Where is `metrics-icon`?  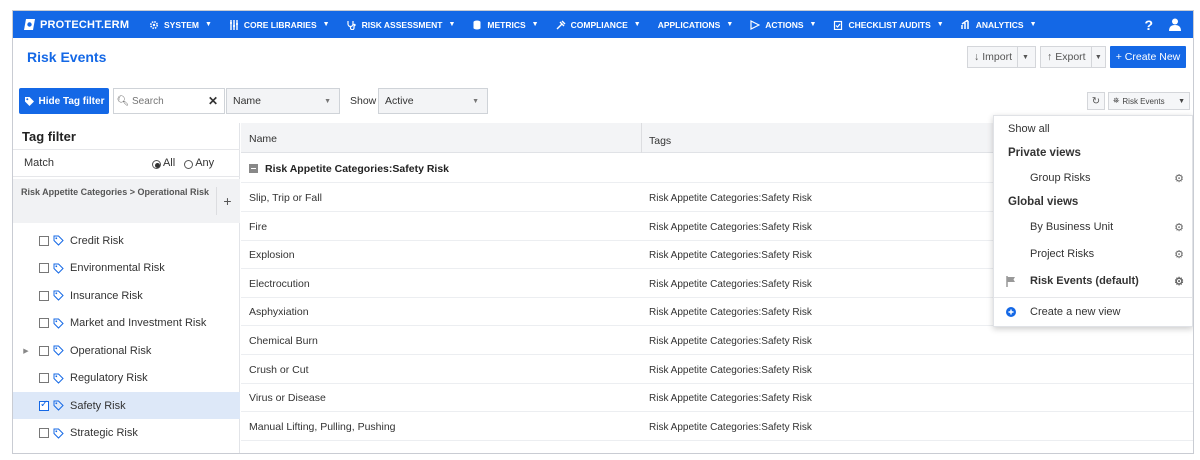
metrics-icon is located at coordinates (477, 24).